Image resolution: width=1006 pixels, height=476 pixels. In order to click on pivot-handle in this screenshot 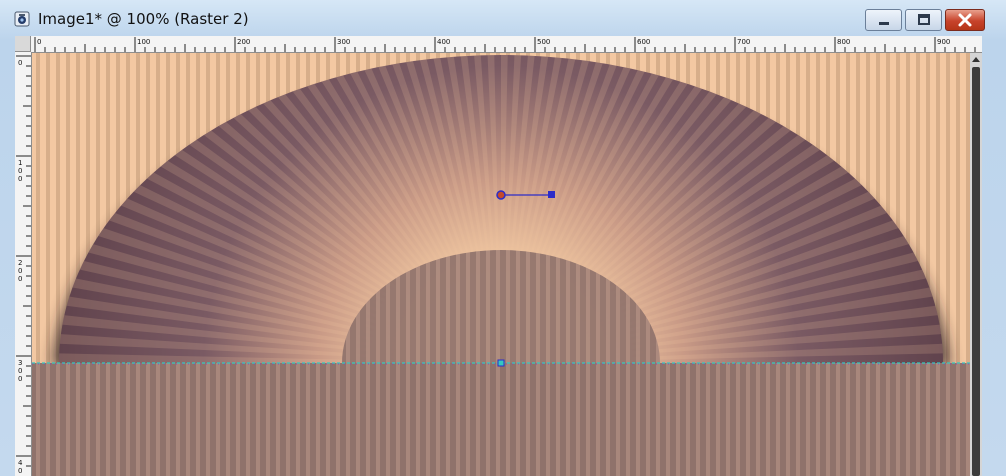, I will do `click(501, 363)`.